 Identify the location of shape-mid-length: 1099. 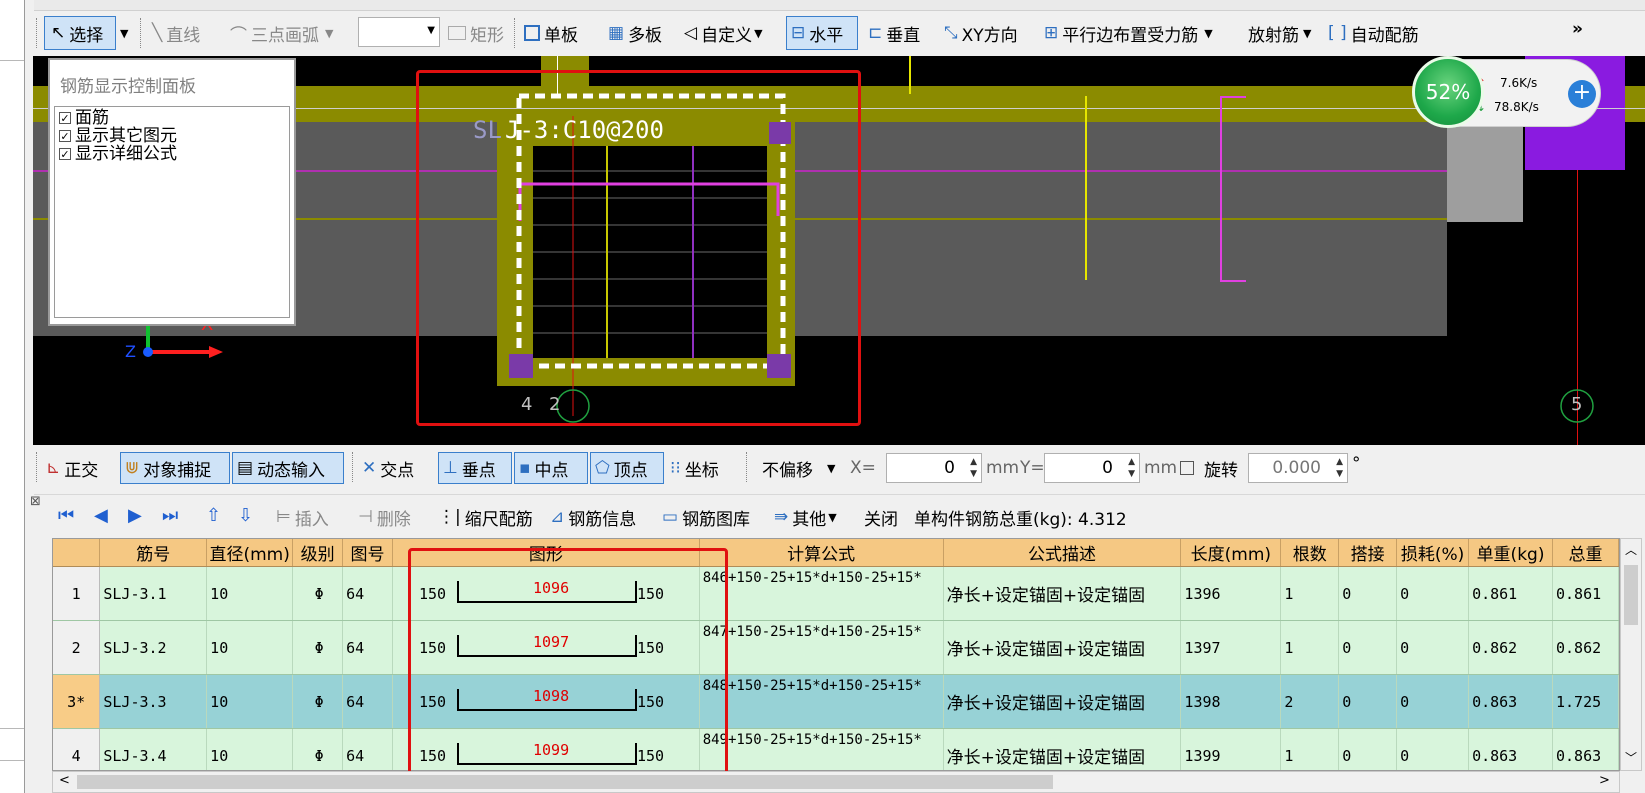
(551, 750).